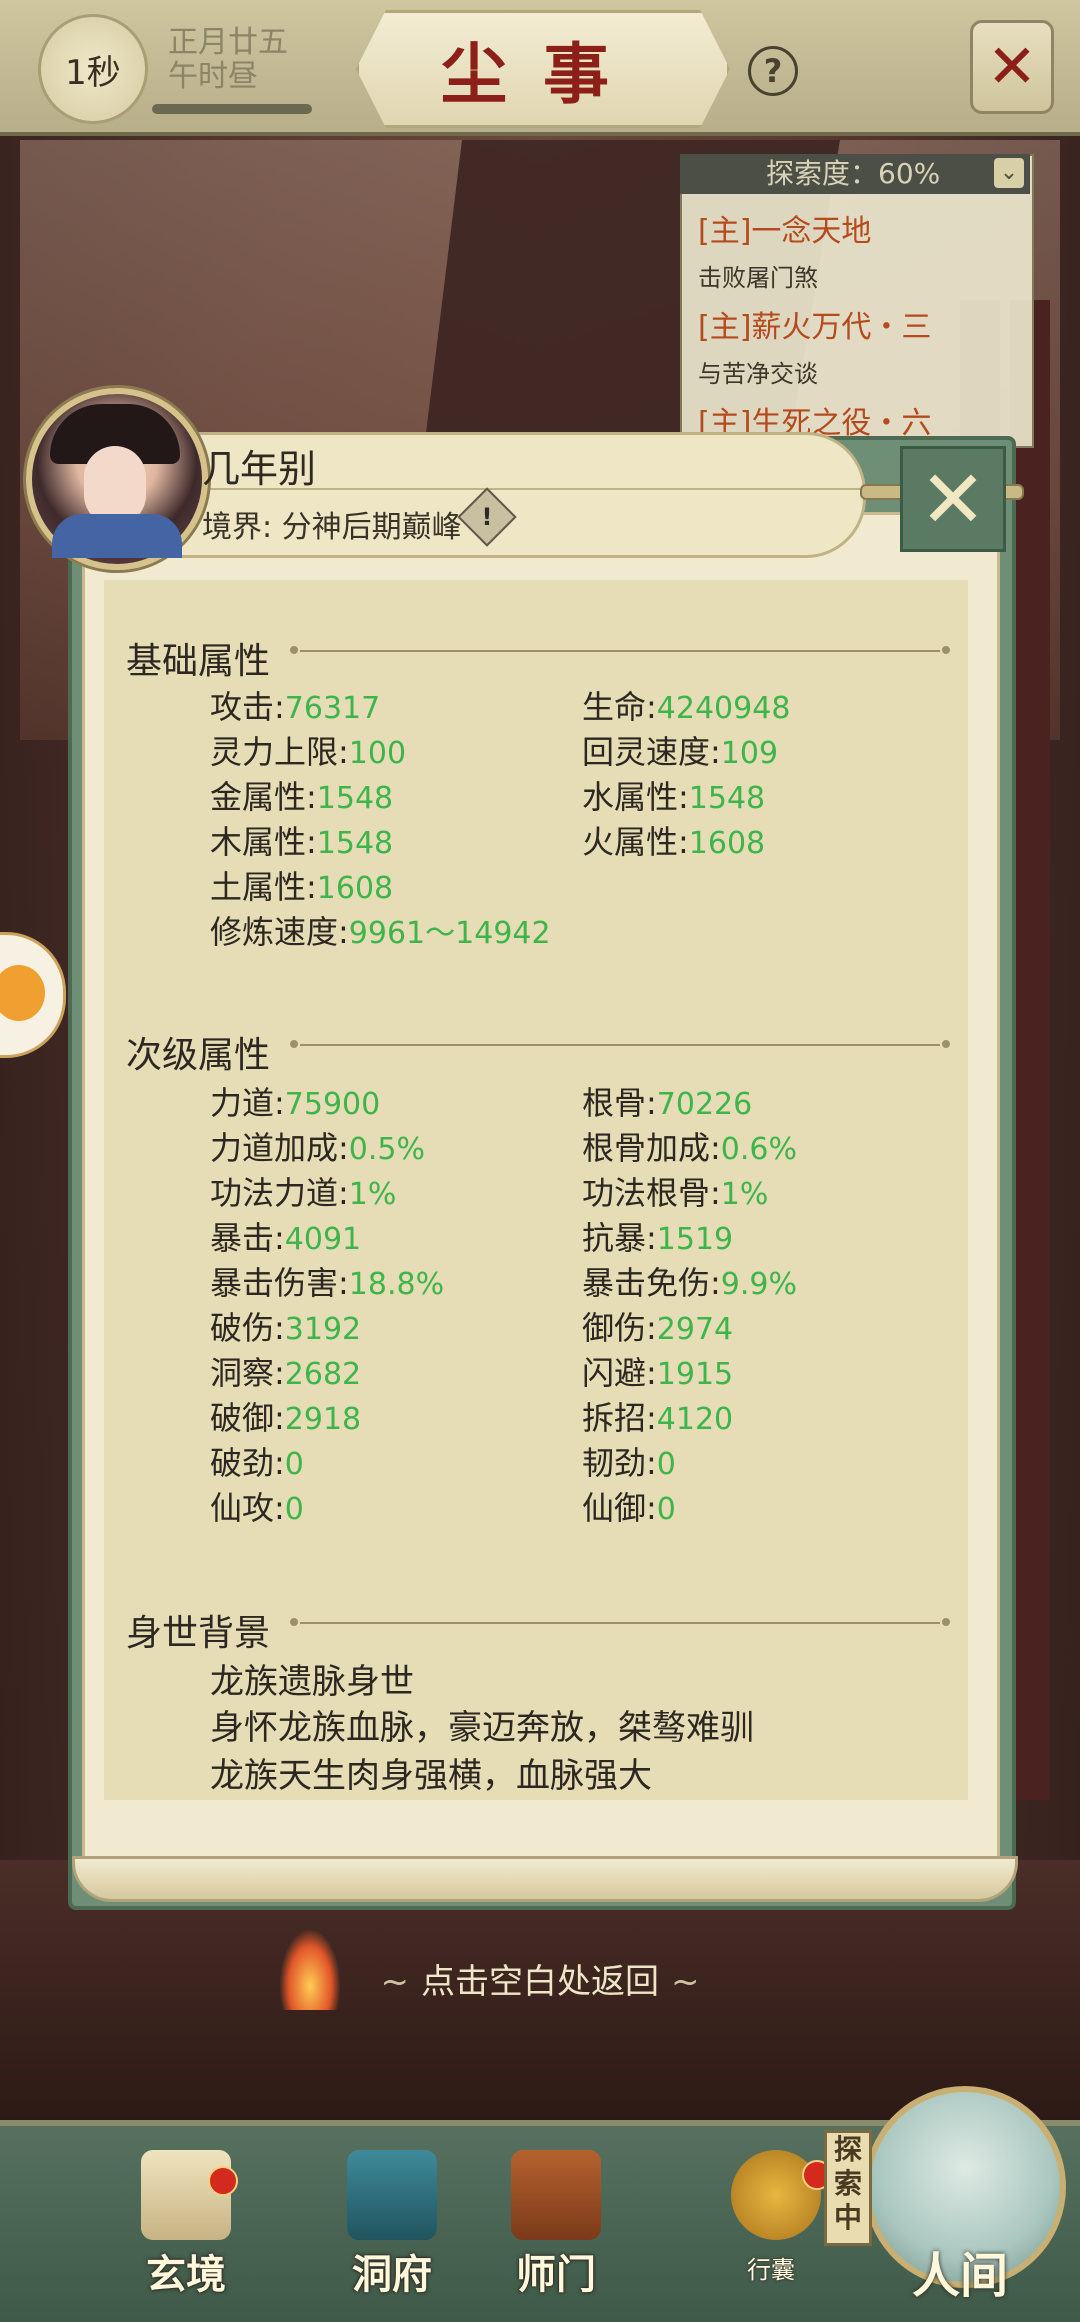 The width and height of the screenshot is (1080, 2322). What do you see at coordinates (674, 797) in the screenshot?
I see `stat-water: 水属性:1548` at bounding box center [674, 797].